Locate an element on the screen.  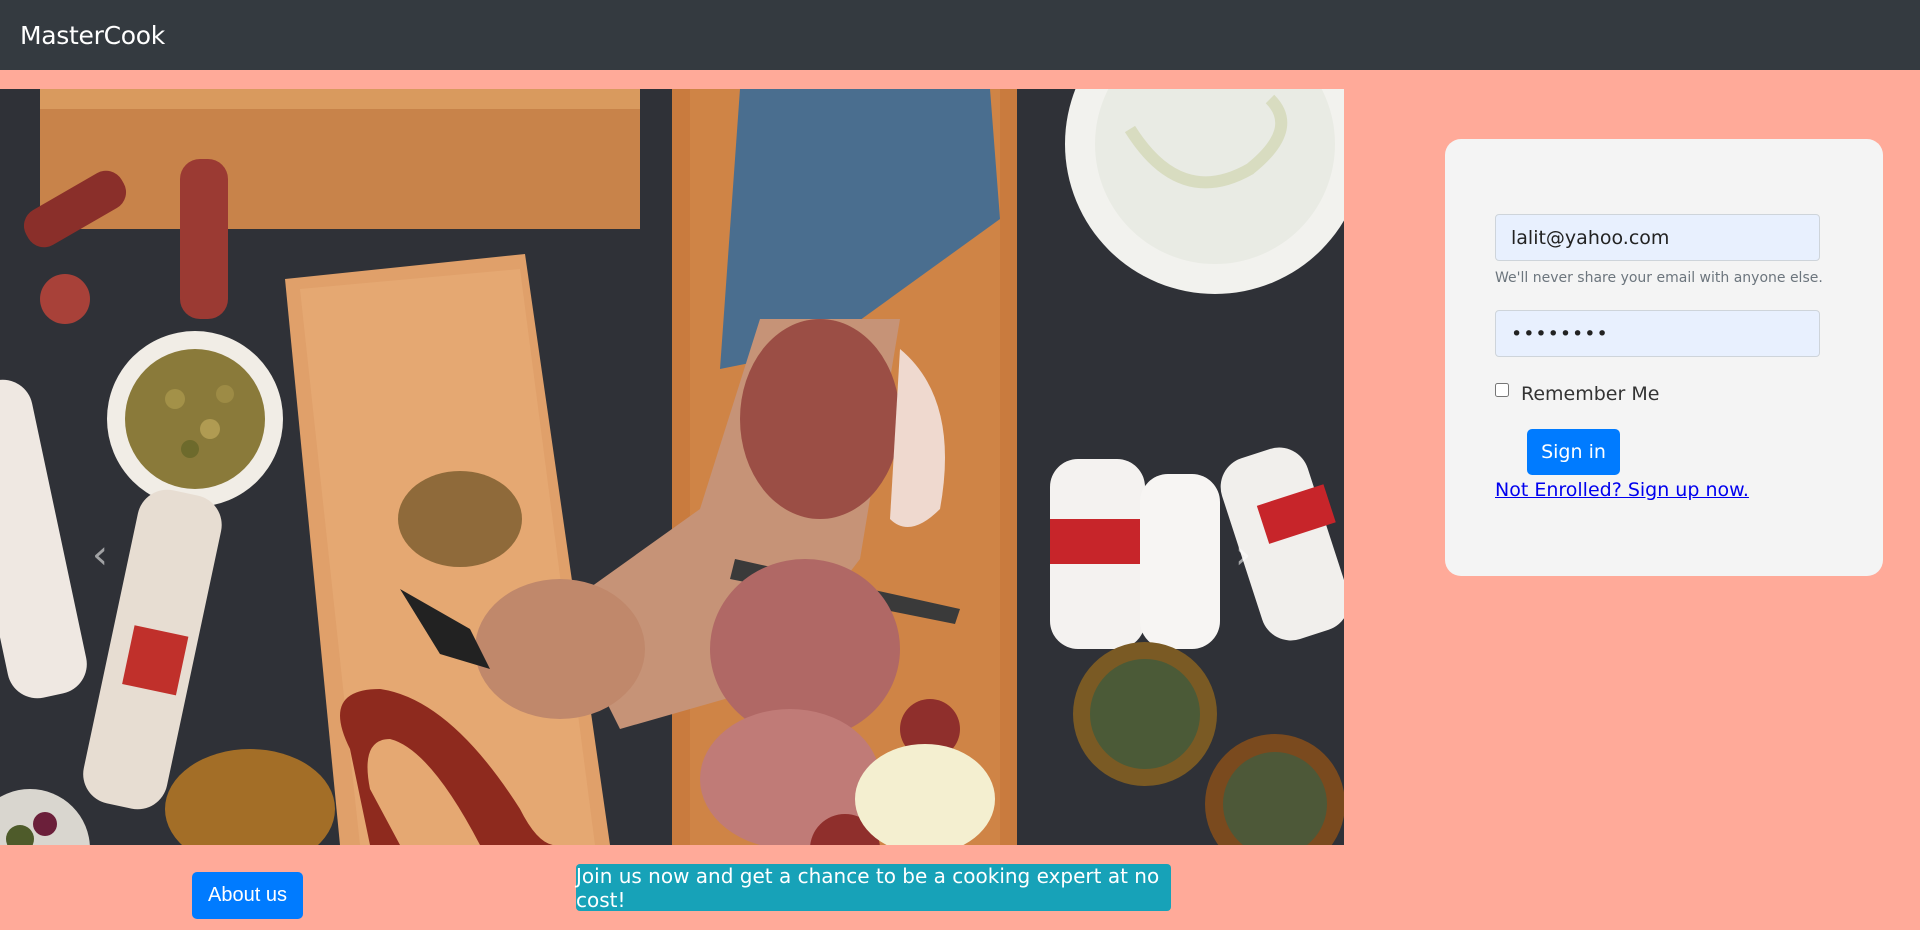
chevron-left-icon: ‹ is located at coordinates (100, 555).